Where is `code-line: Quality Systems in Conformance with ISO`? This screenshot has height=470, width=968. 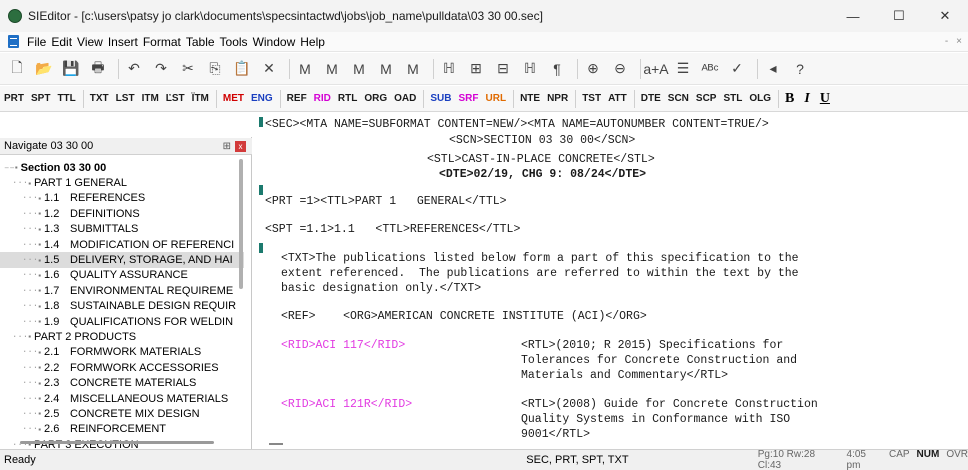
code-line: Quality Systems in Conformance with ISO is located at coordinates (655, 419).